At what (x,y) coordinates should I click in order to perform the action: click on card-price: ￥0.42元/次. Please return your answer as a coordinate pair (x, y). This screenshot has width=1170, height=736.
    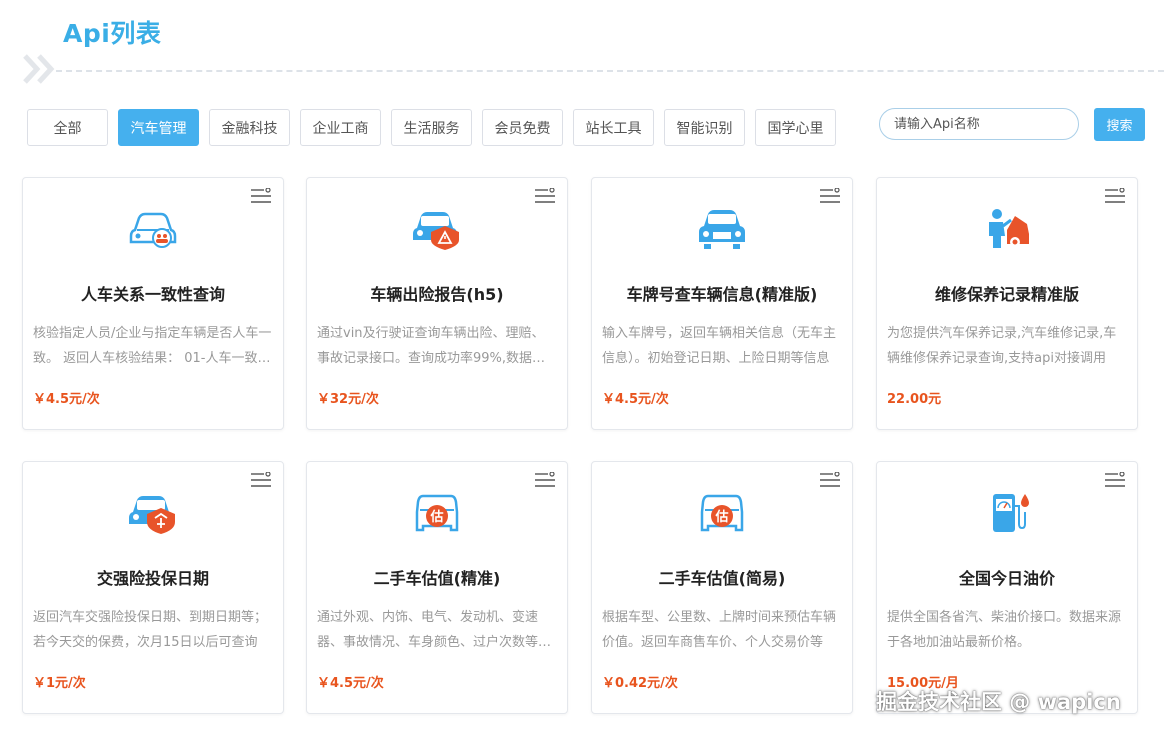
    Looking at the image, I should click on (640, 683).